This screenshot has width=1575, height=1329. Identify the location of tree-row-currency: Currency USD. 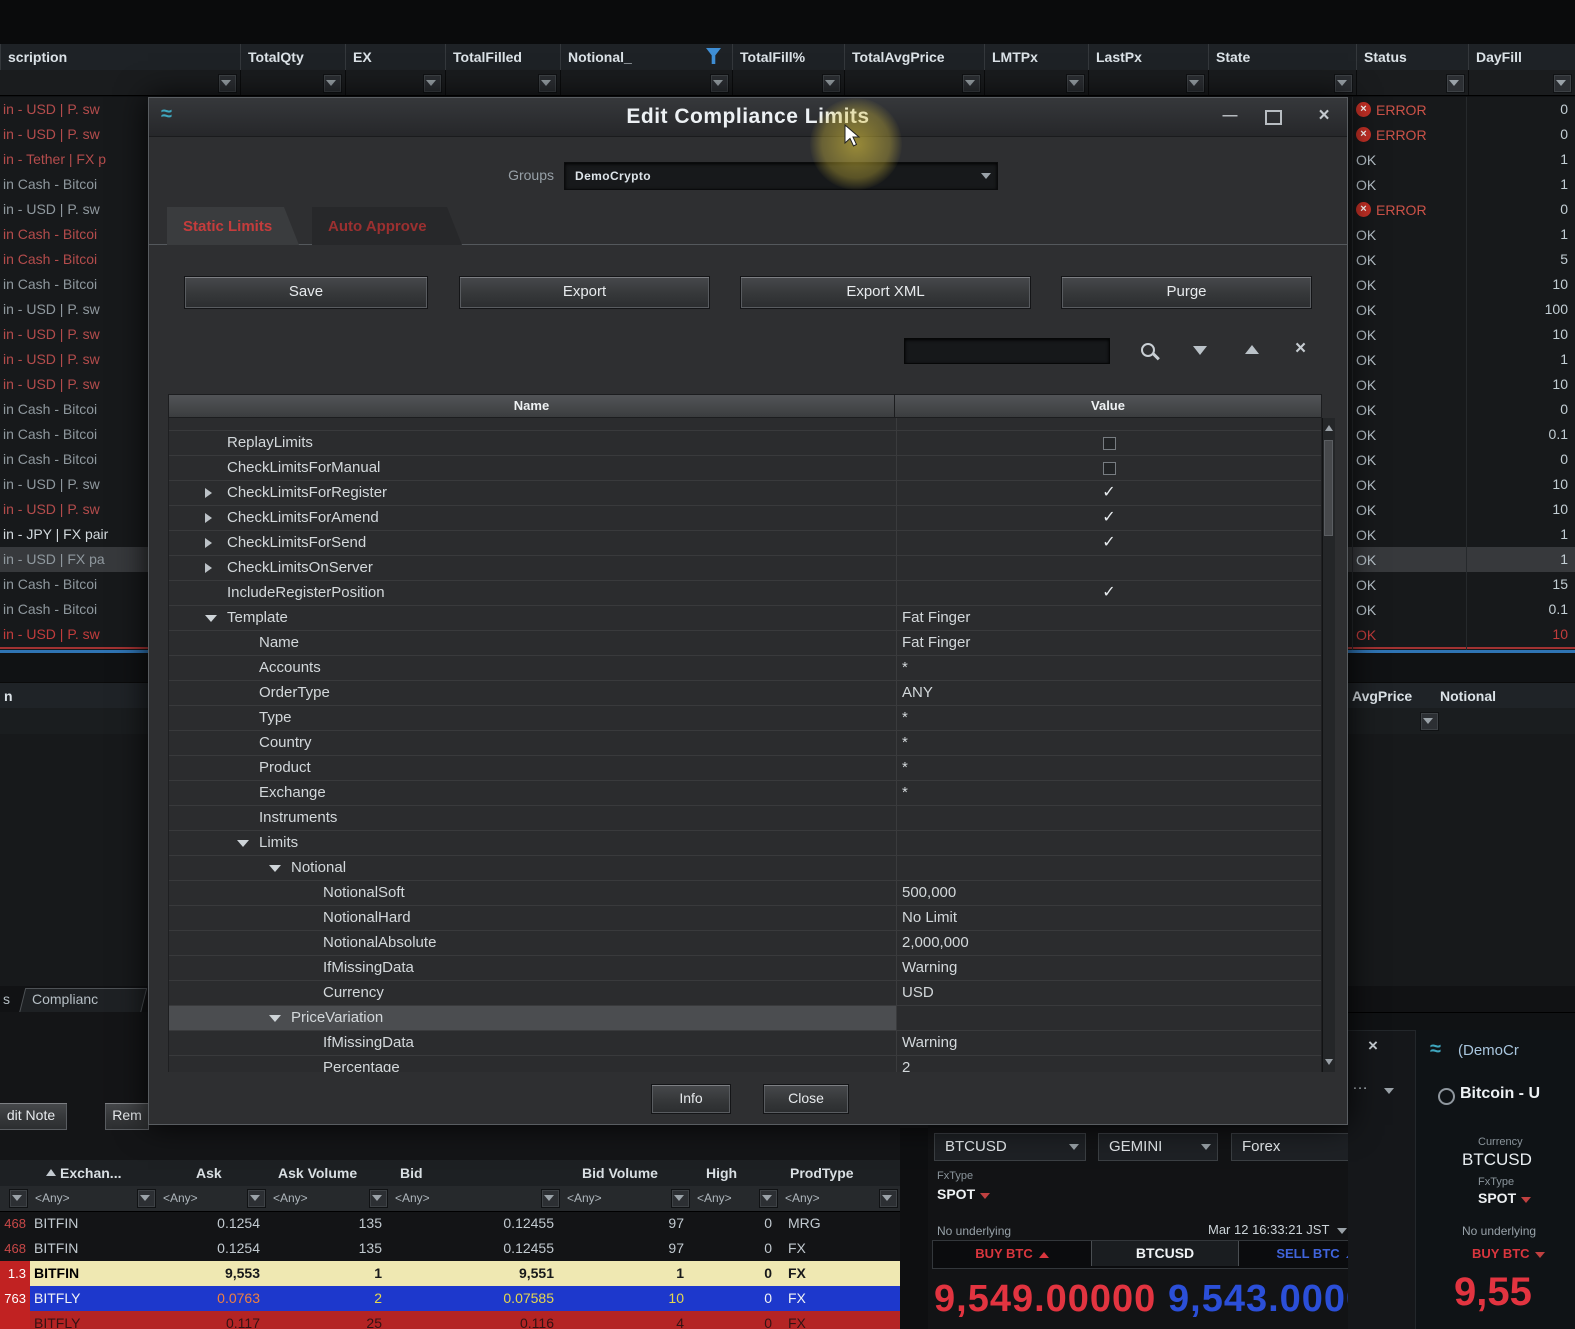
(745, 993).